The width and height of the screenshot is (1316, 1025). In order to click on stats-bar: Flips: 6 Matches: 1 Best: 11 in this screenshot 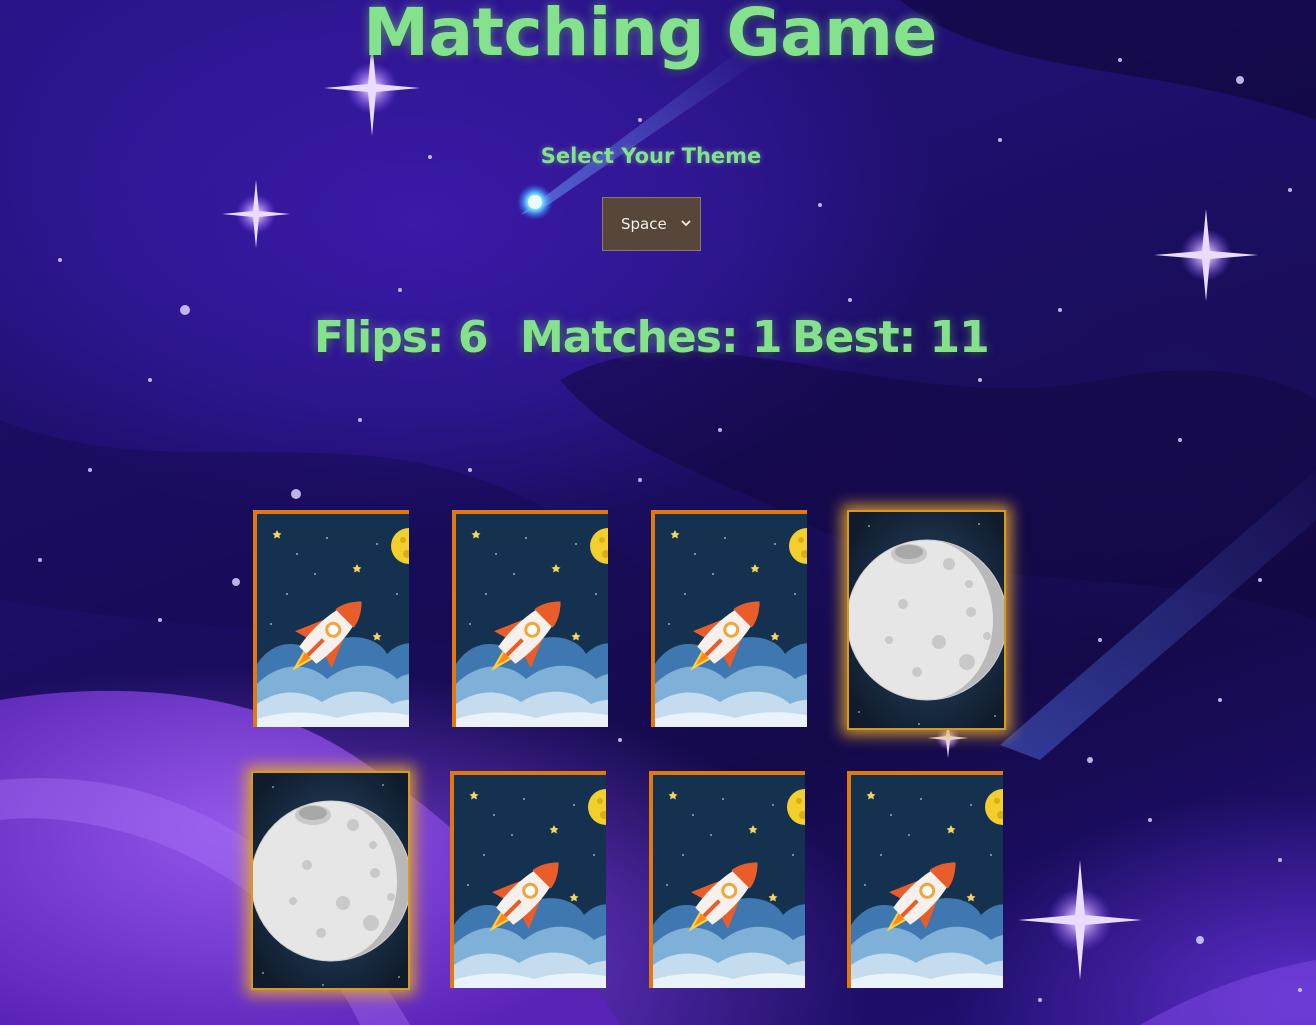, I will do `click(658, 342)`.